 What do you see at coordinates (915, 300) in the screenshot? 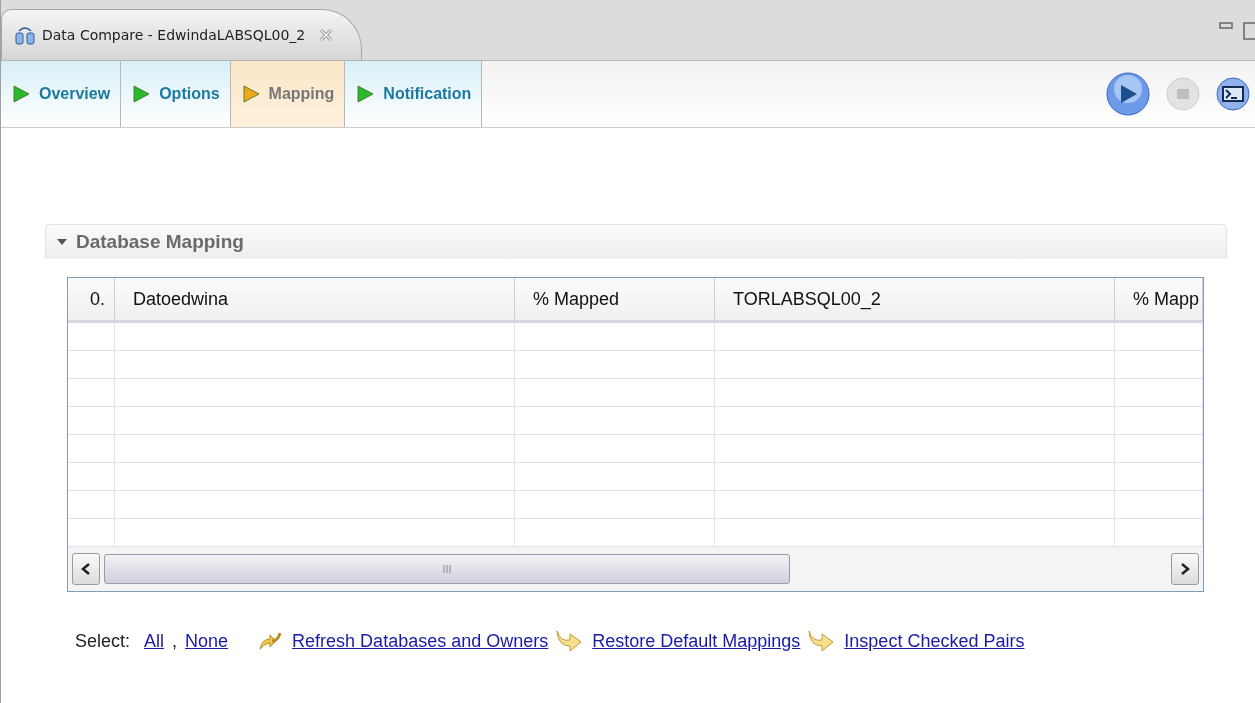
I see `column-header: TORLABSQL00_2` at bounding box center [915, 300].